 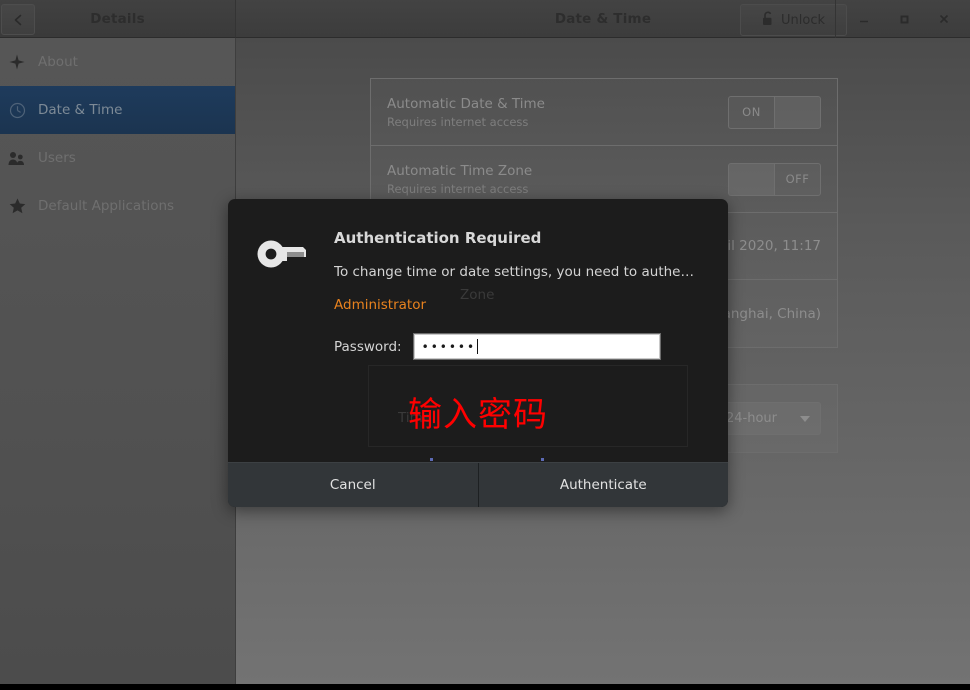 I want to click on header-bar: Details Date & Time Unlock, so click(x=485, y=19).